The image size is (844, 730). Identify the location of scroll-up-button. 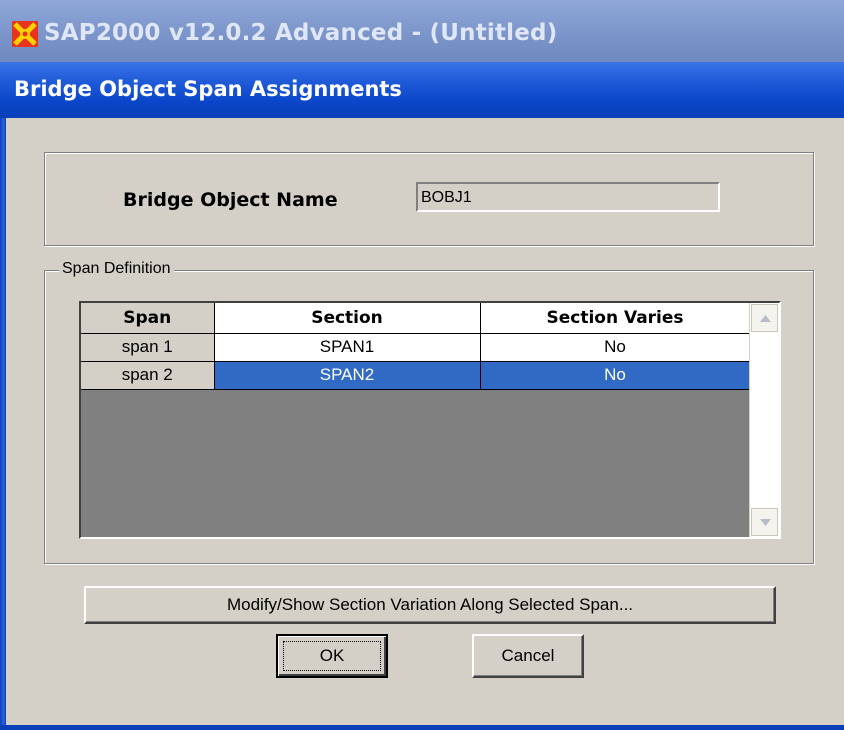
(764, 318).